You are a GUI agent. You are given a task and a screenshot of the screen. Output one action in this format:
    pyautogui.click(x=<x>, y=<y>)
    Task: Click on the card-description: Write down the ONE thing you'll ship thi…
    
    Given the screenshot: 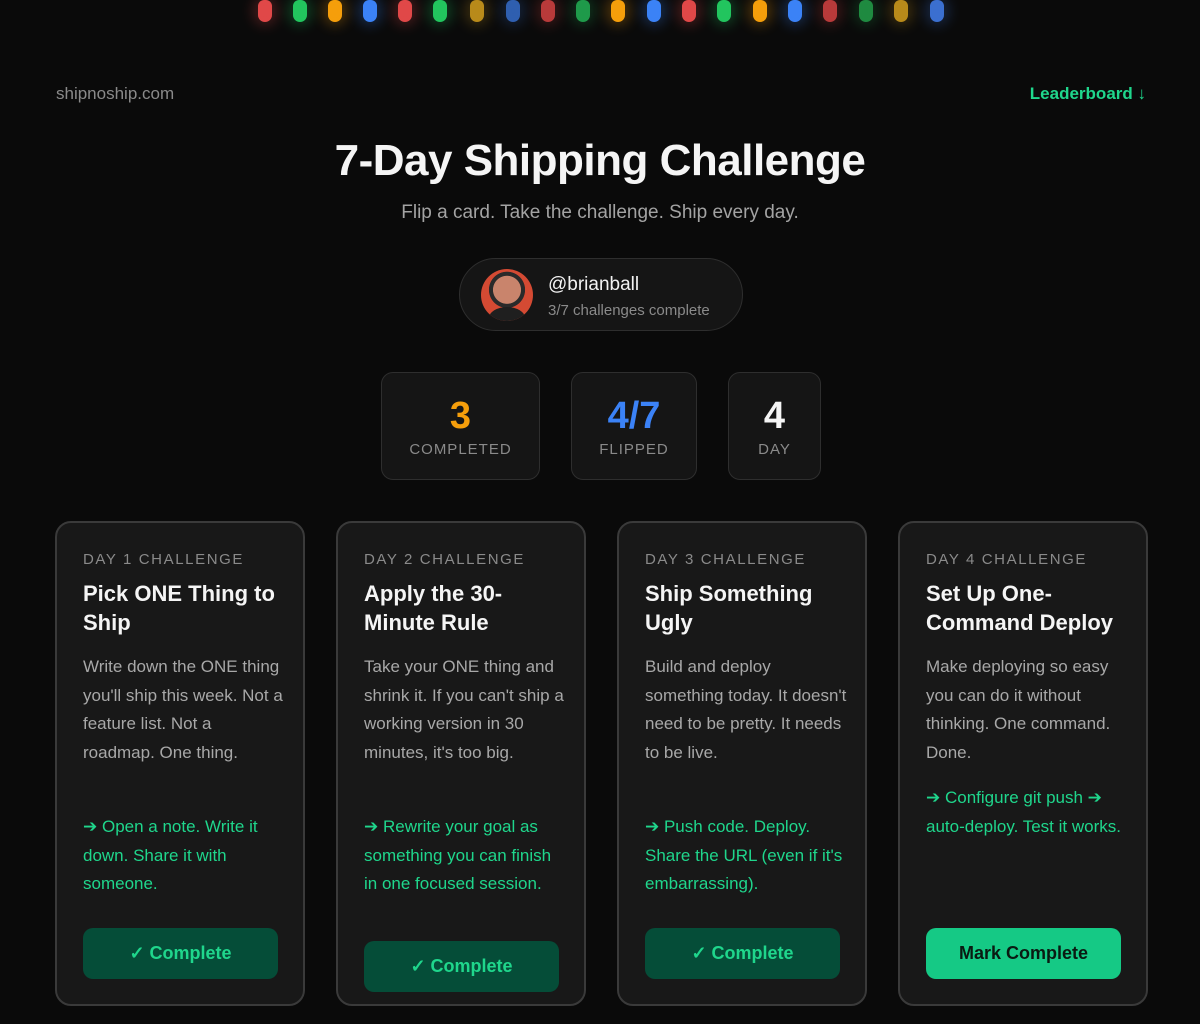 What is the action you would take?
    pyautogui.click(x=183, y=710)
    